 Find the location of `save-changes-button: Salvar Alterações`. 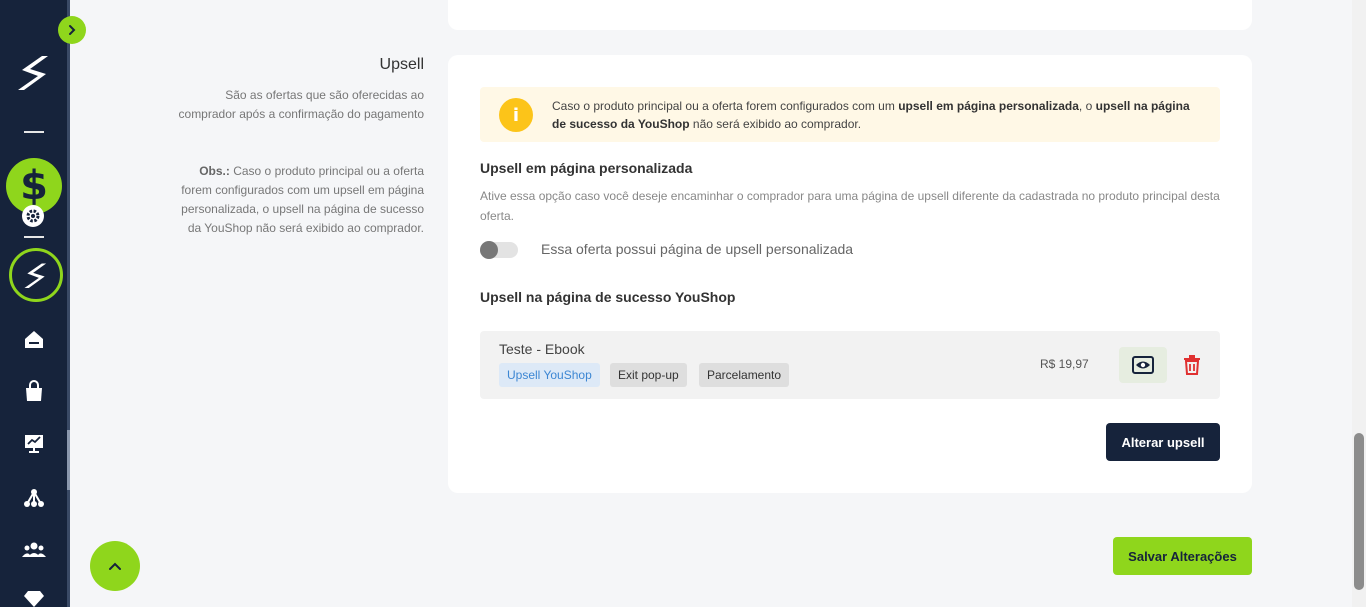

save-changes-button: Salvar Alterações is located at coordinates (1182, 556).